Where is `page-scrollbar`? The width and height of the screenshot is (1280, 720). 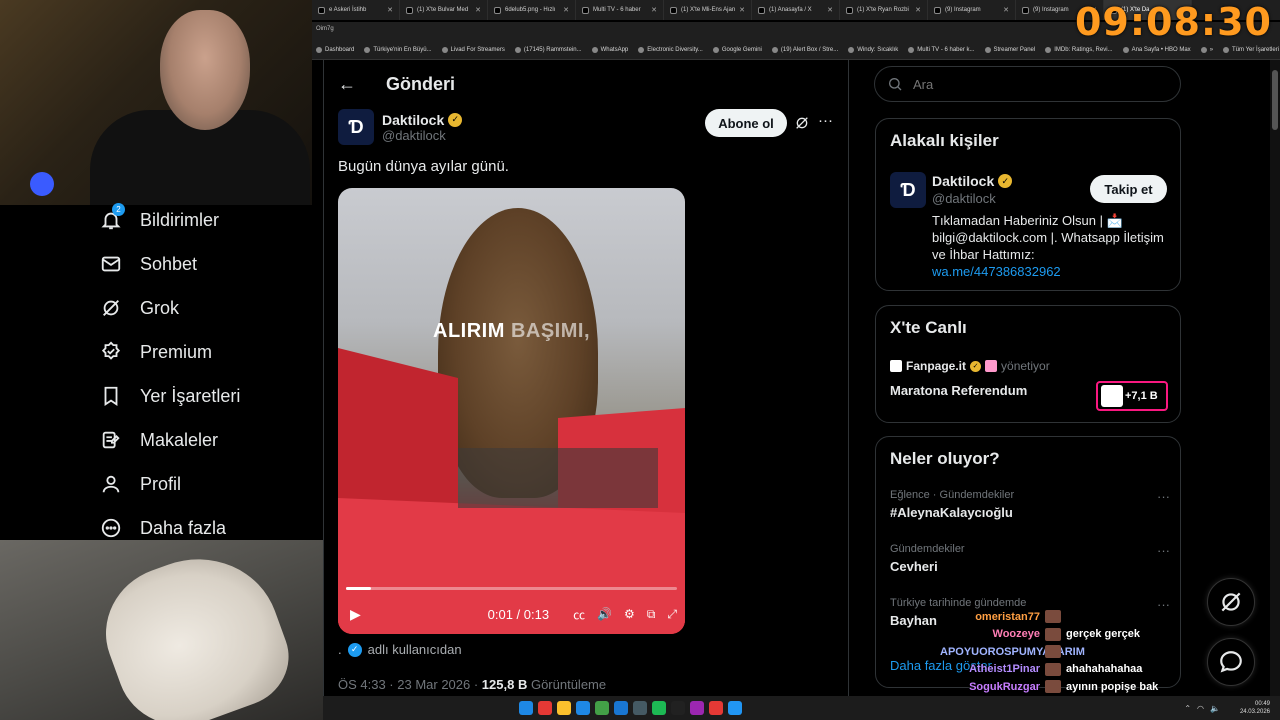
page-scrollbar is located at coordinates (1275, 378).